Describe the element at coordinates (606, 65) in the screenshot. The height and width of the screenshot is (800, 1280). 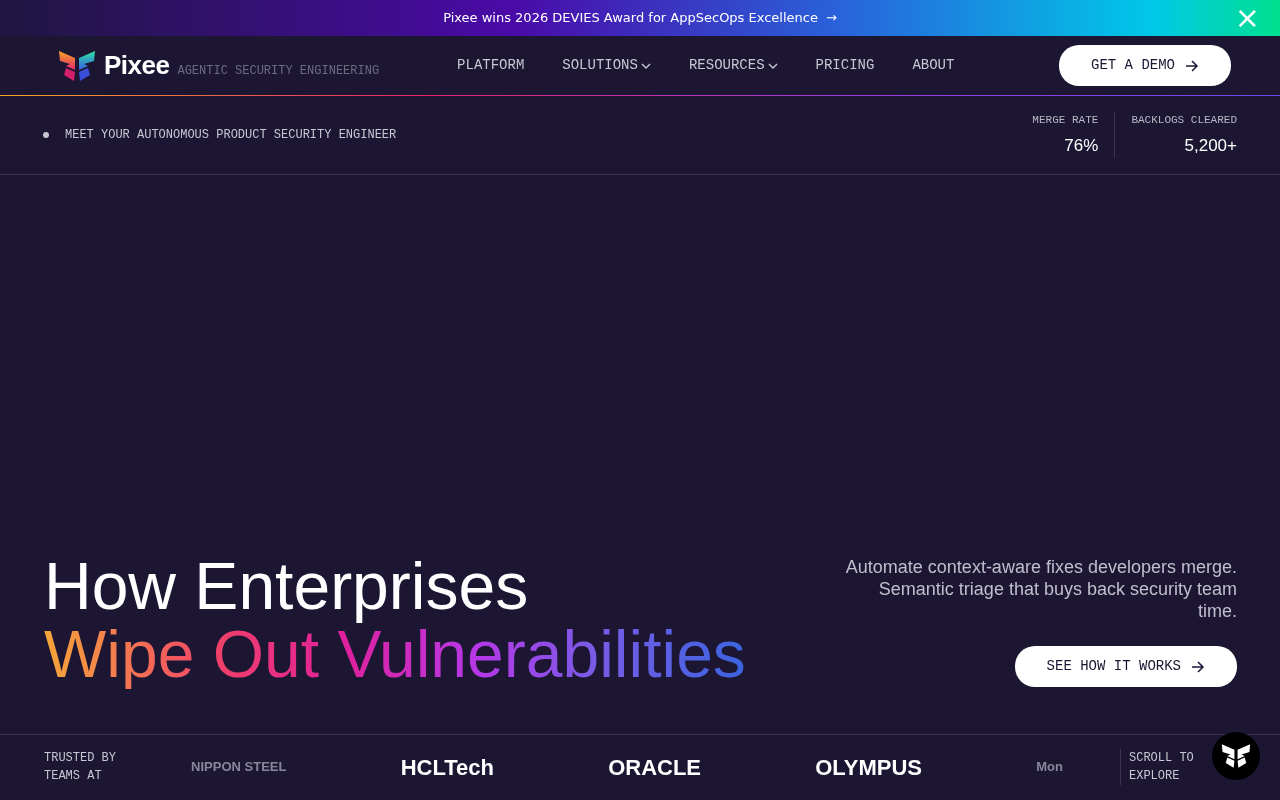
I see `nav-link: SOLUTIONS` at that location.